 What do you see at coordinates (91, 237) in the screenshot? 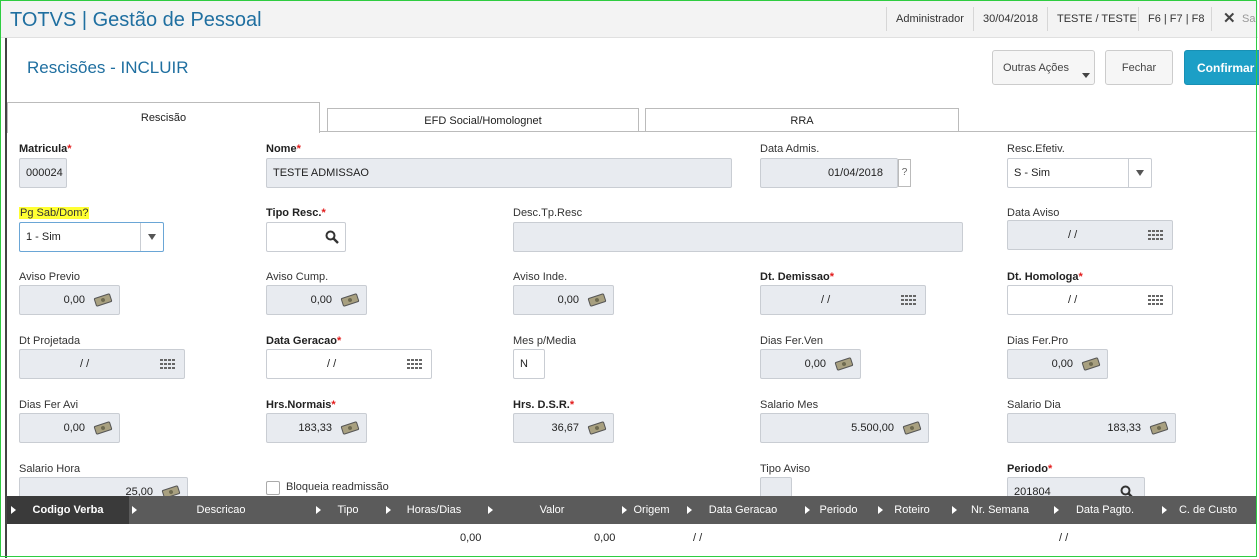
I see `pg-sab-dom-select: 1 - Sim` at bounding box center [91, 237].